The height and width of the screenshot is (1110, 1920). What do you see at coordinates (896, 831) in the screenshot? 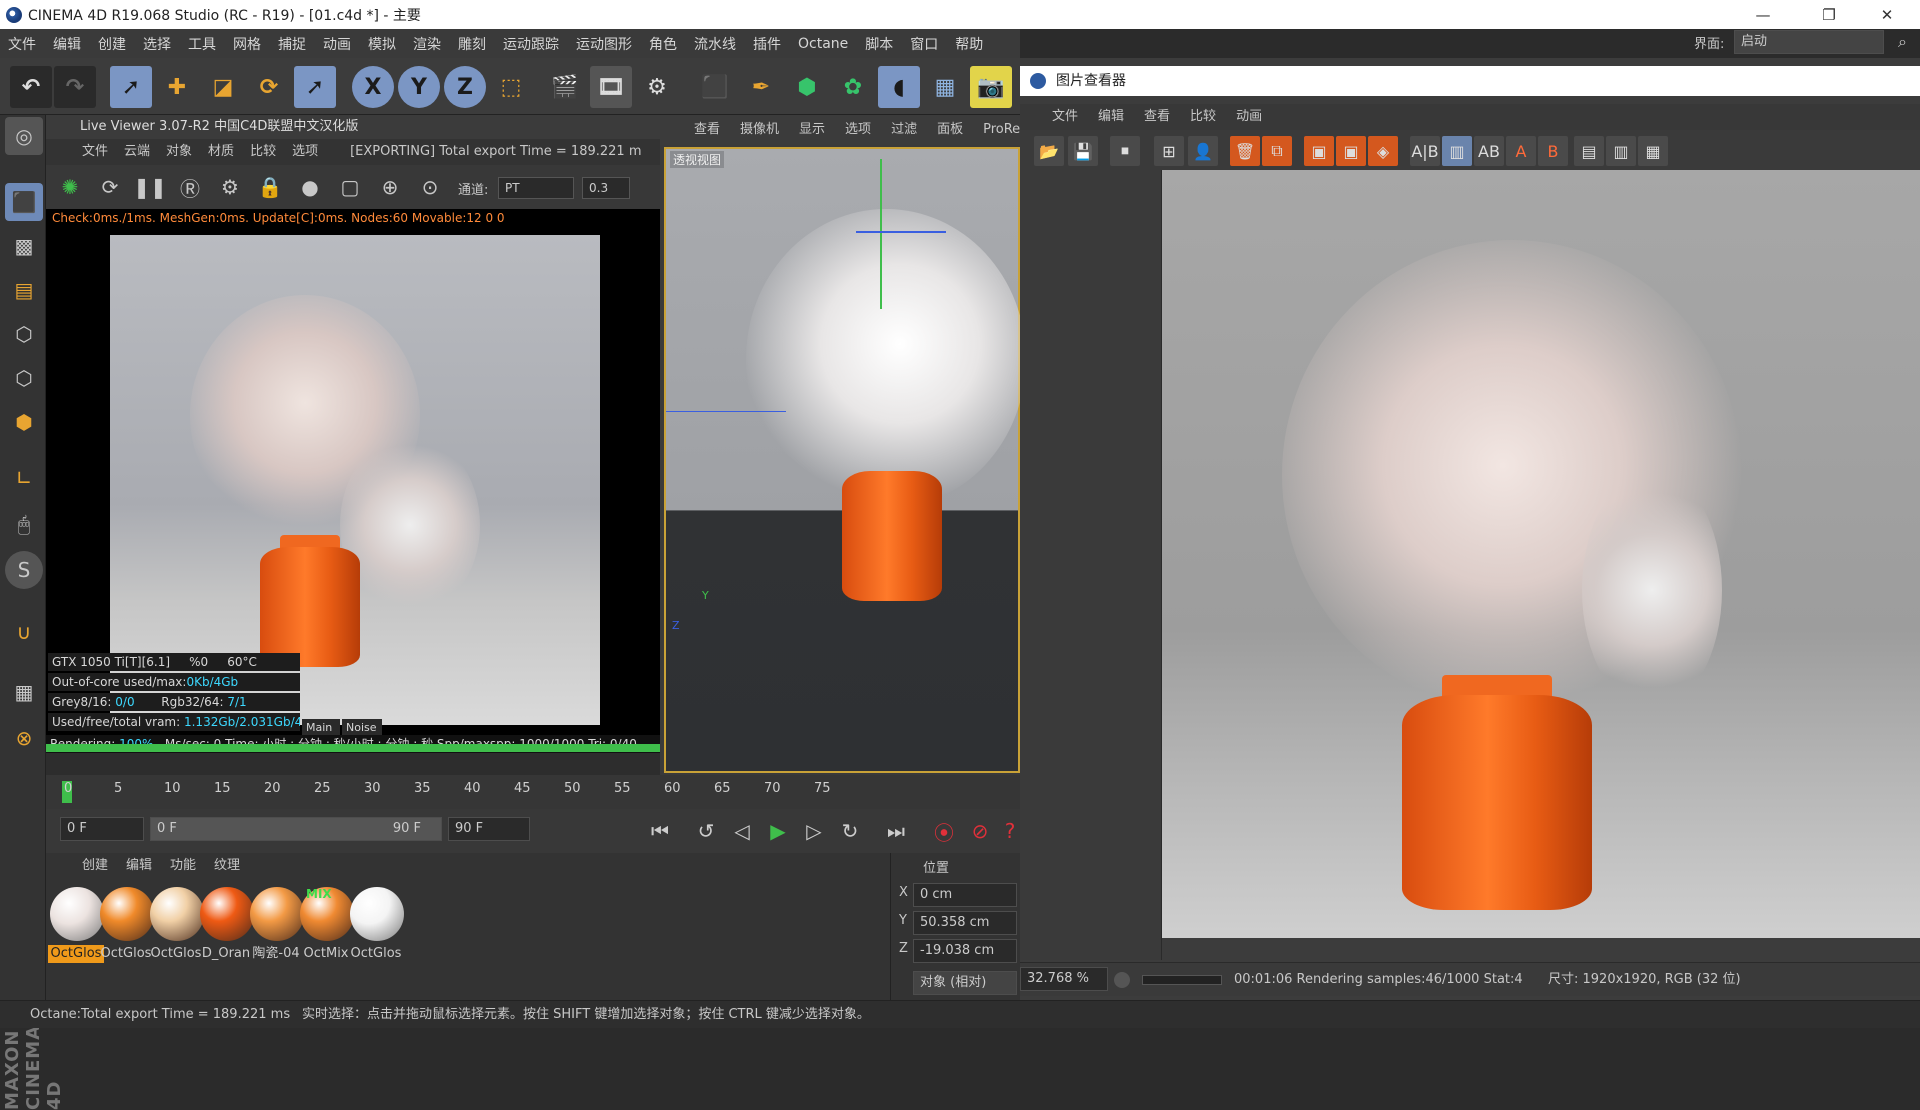
I see `go-to-end-icon: ⏭` at bounding box center [896, 831].